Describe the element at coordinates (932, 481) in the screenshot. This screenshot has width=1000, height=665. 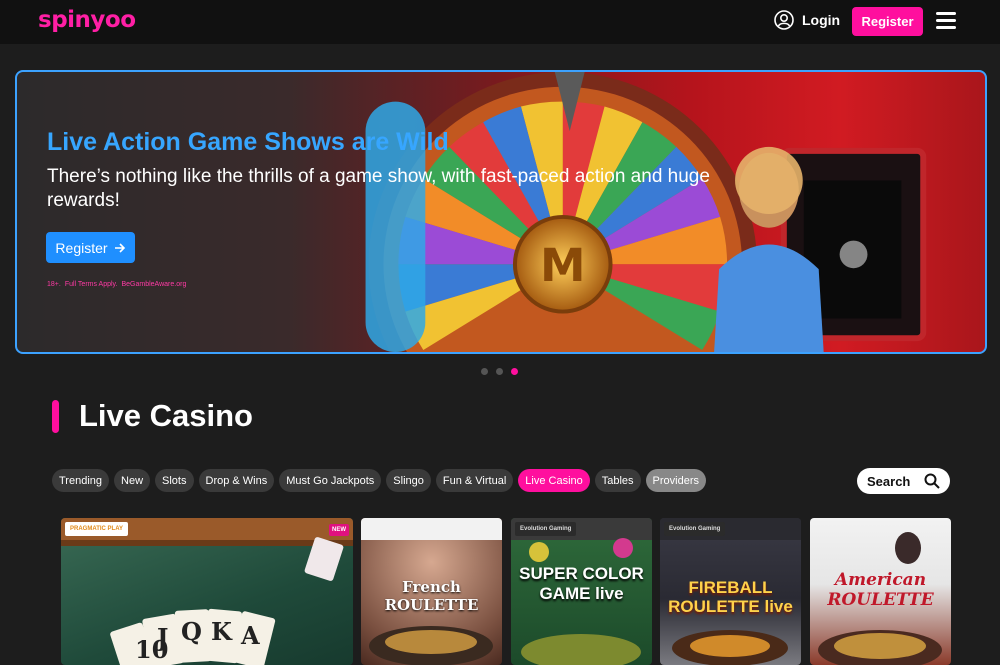
I see `search-icon` at that location.